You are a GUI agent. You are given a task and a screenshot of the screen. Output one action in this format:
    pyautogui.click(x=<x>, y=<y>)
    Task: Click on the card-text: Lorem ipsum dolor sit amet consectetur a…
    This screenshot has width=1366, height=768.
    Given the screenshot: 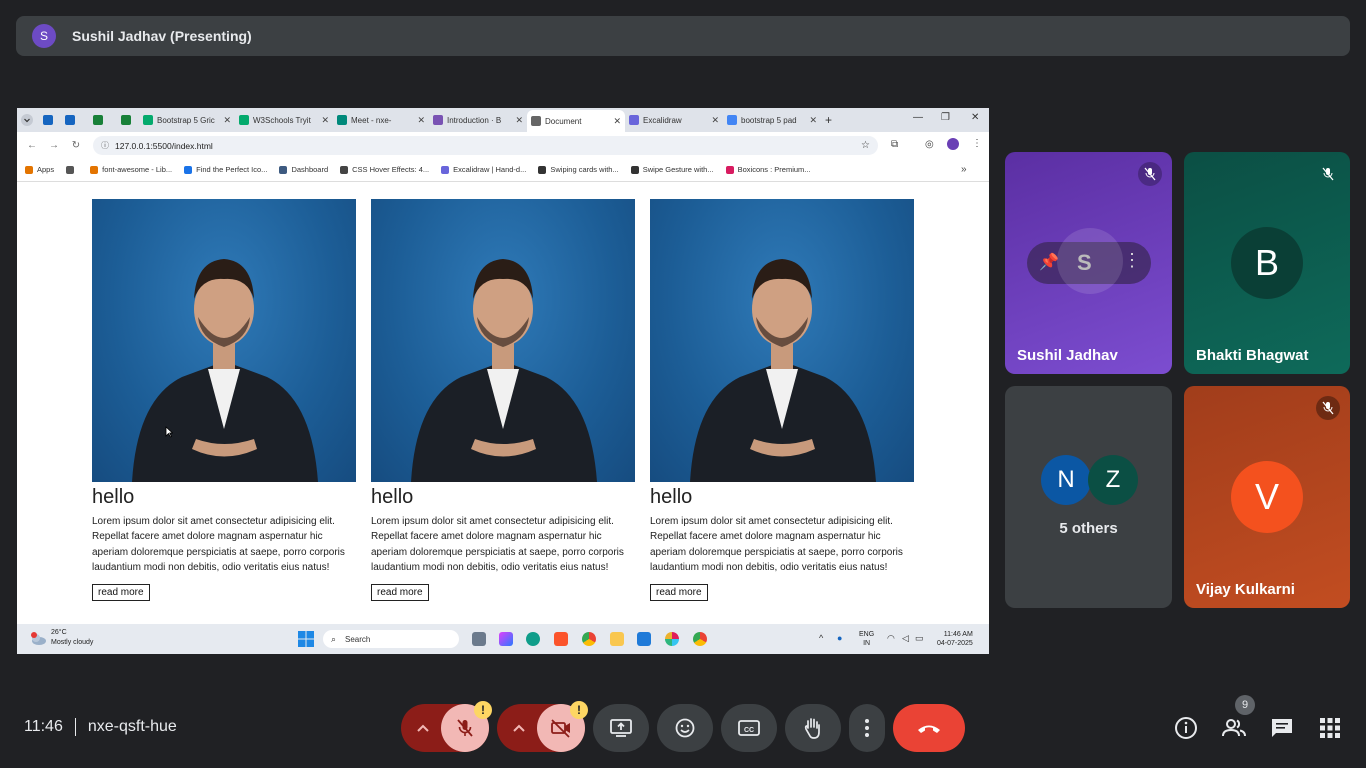 What is the action you would take?
    pyautogui.click(x=218, y=544)
    